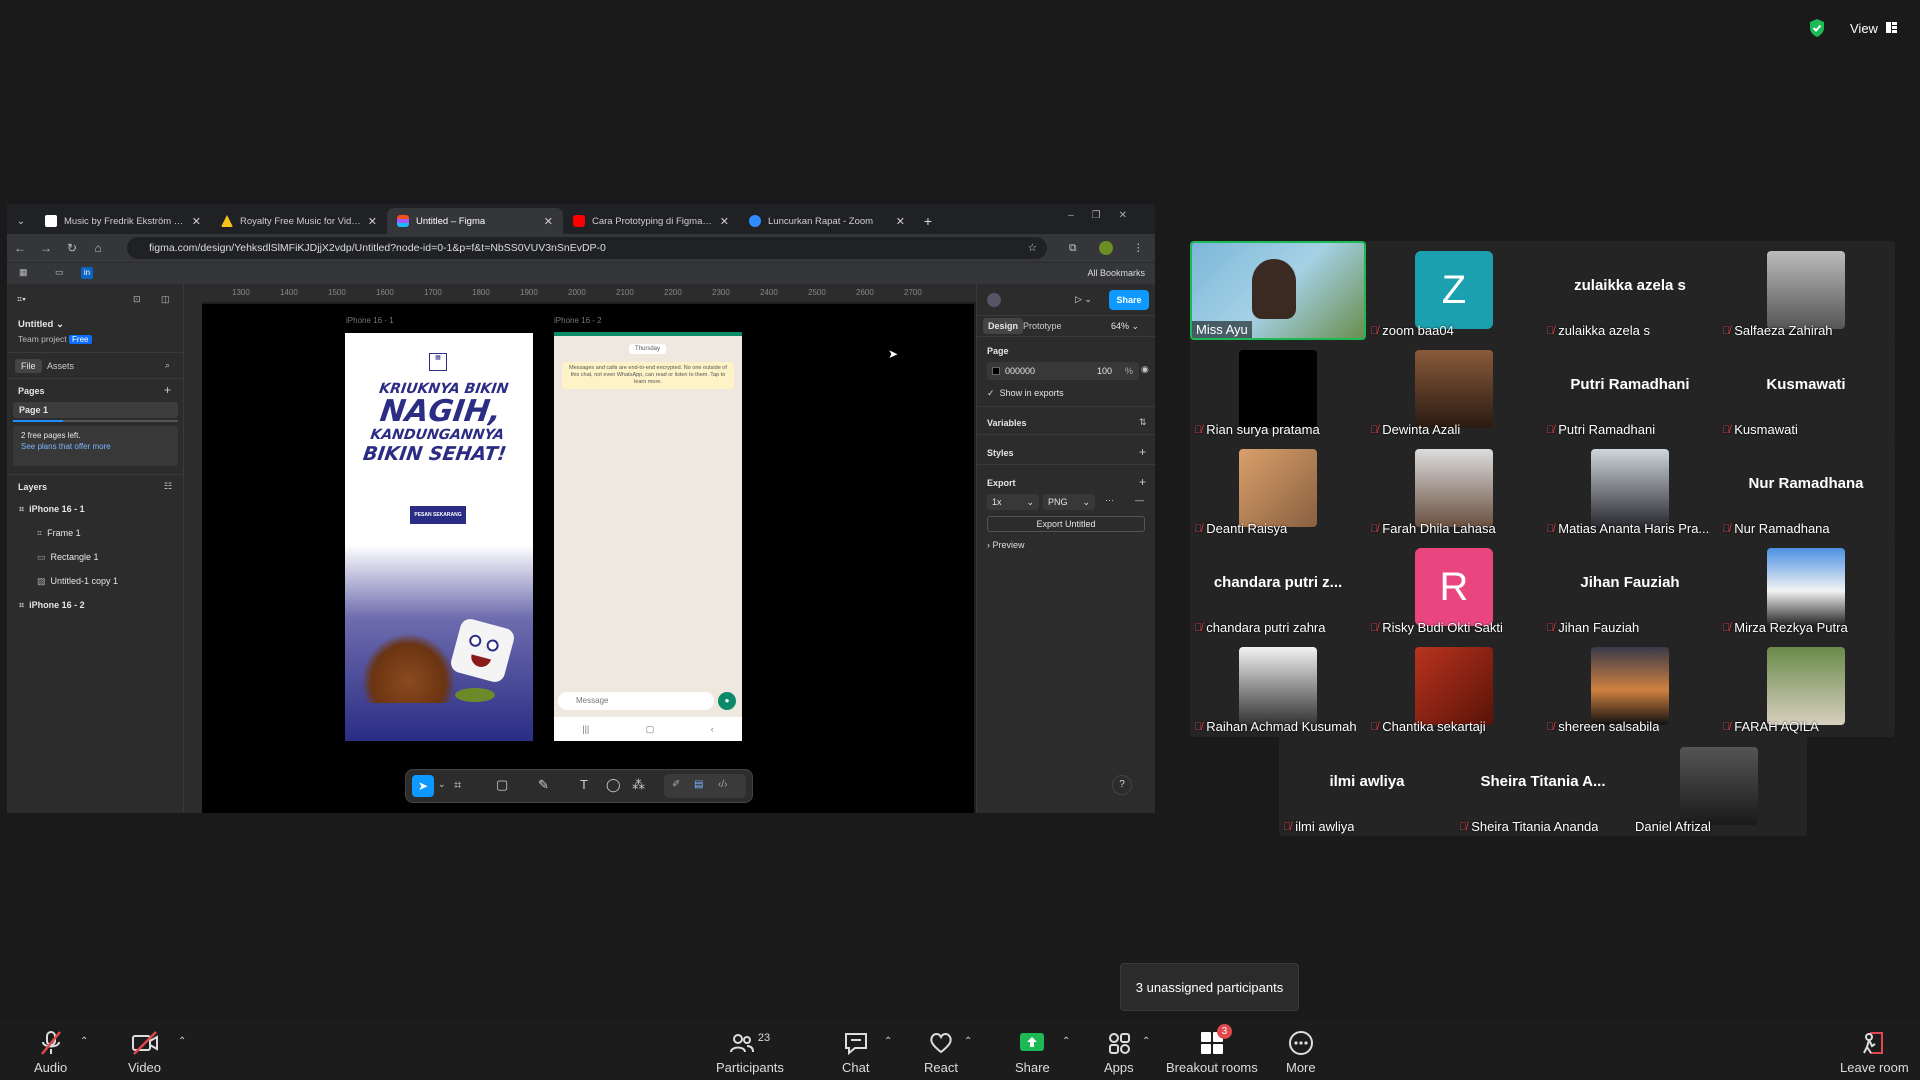 This screenshot has height=1080, width=1920. Describe the element at coordinates (21, 221) in the screenshot. I see `tab-search-icon: ⌄` at that location.